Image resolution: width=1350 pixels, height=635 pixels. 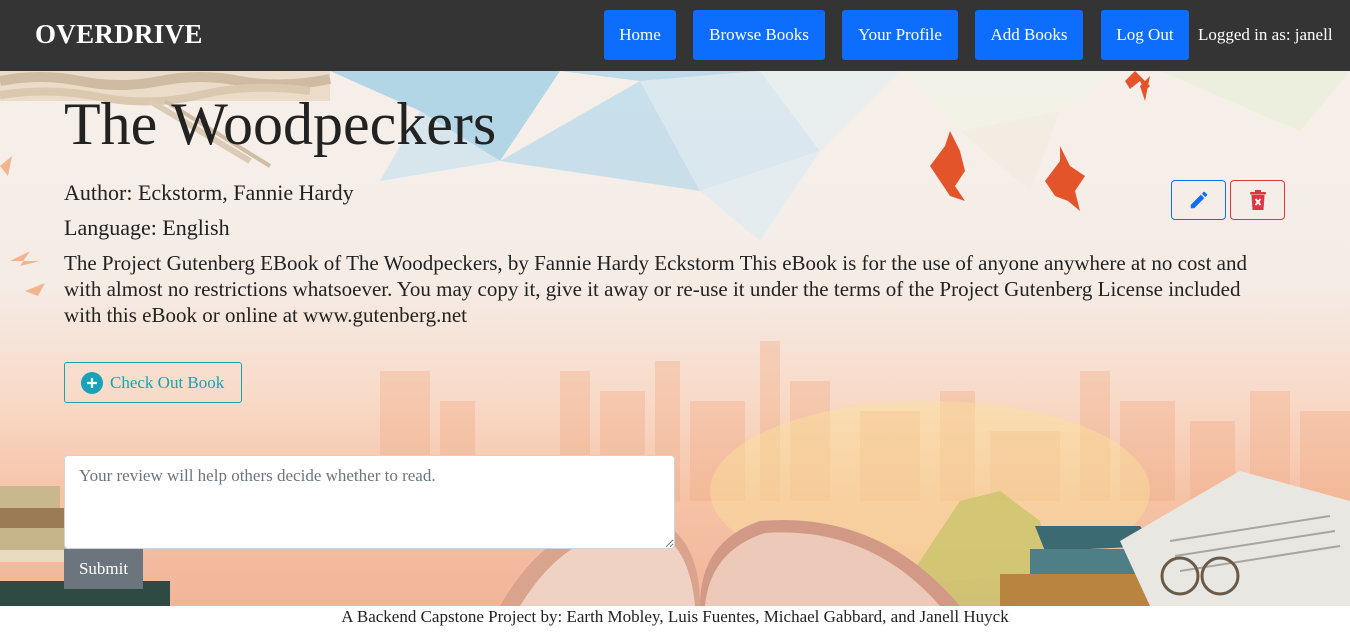 I want to click on trash-x-icon, so click(x=1257, y=200).